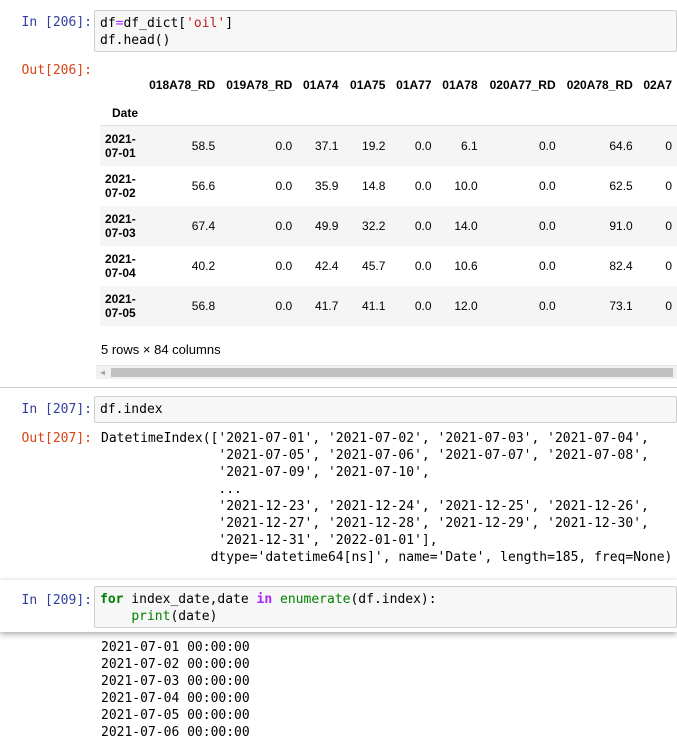 The width and height of the screenshot is (677, 744). What do you see at coordinates (385, 31) in the screenshot?
I see `cell-206-code-editor: df=df_dict['oil'] df.head()` at bounding box center [385, 31].